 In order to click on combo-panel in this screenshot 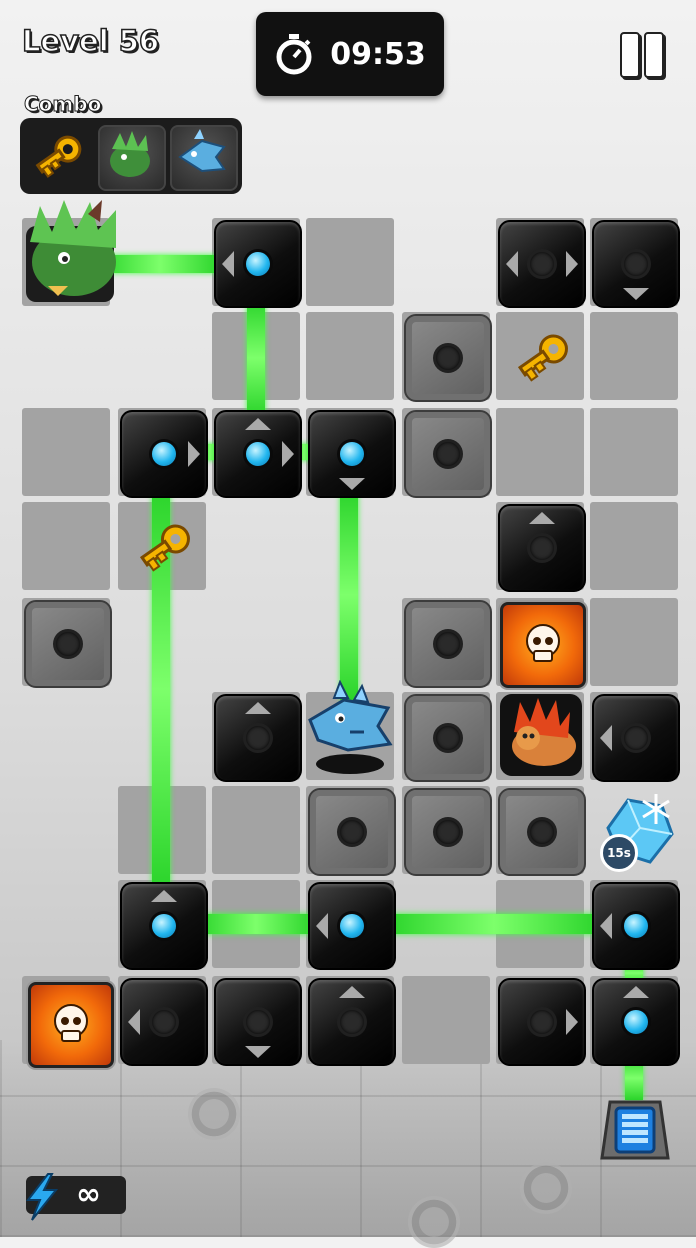, I will do `click(131, 156)`.